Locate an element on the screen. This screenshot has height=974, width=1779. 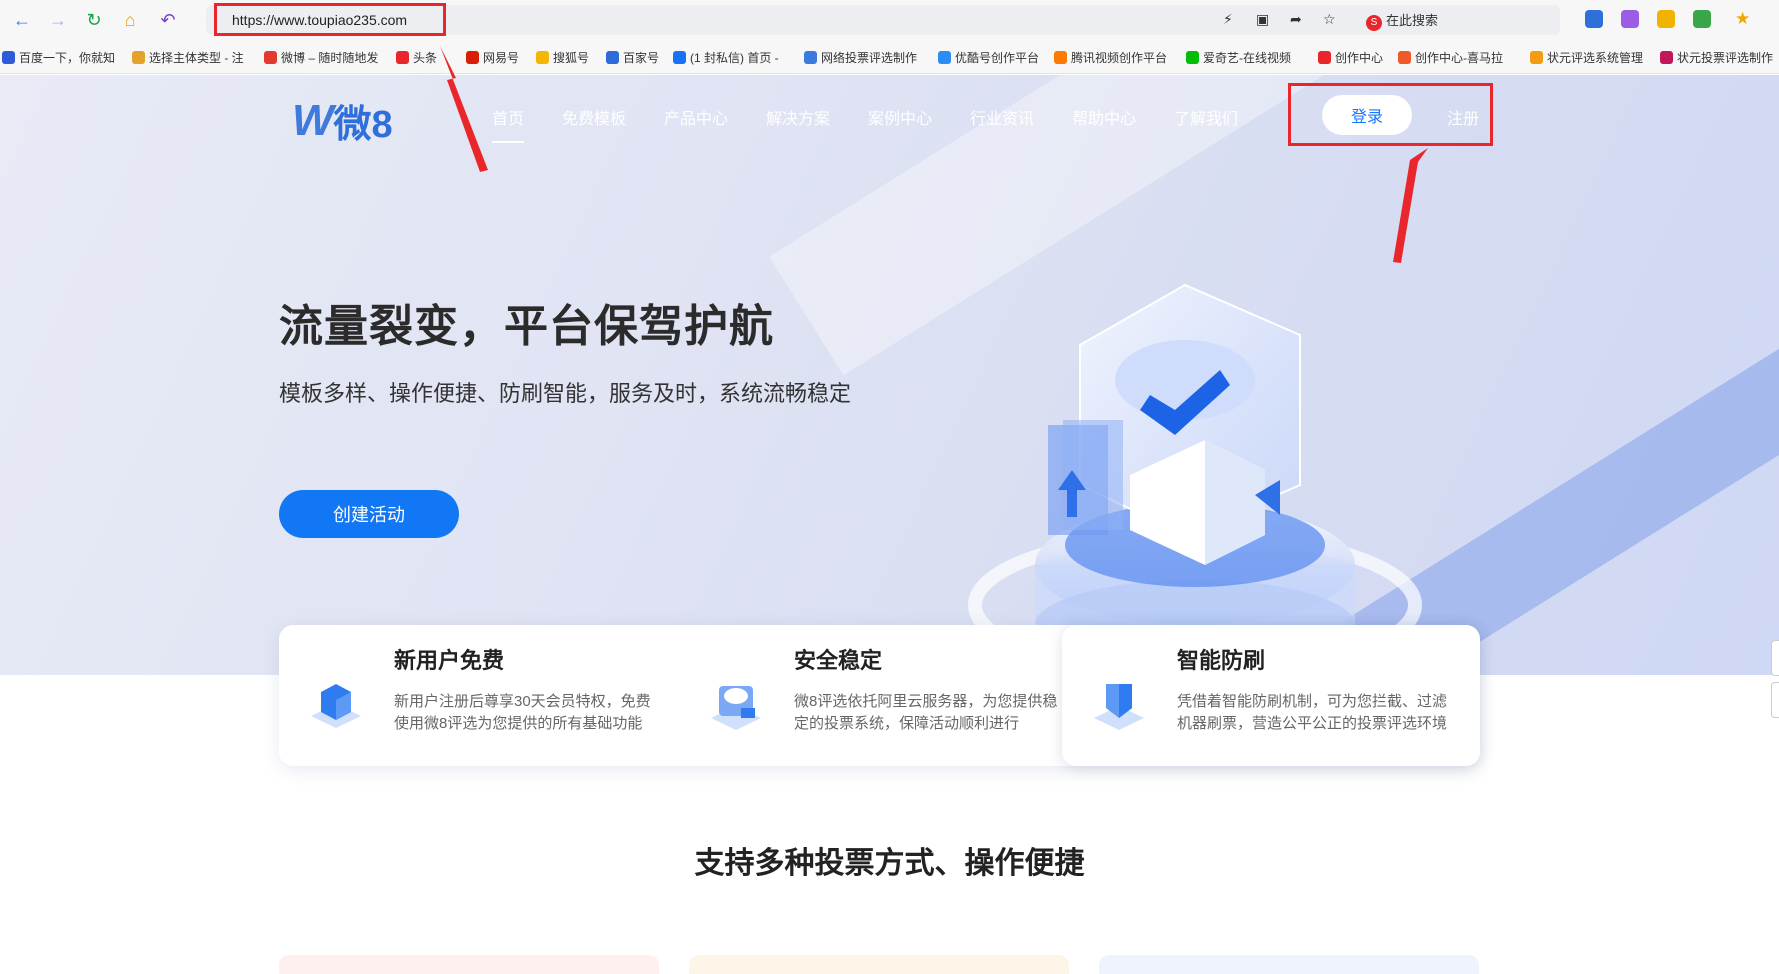
youku-icon is located at coordinates (944, 57).